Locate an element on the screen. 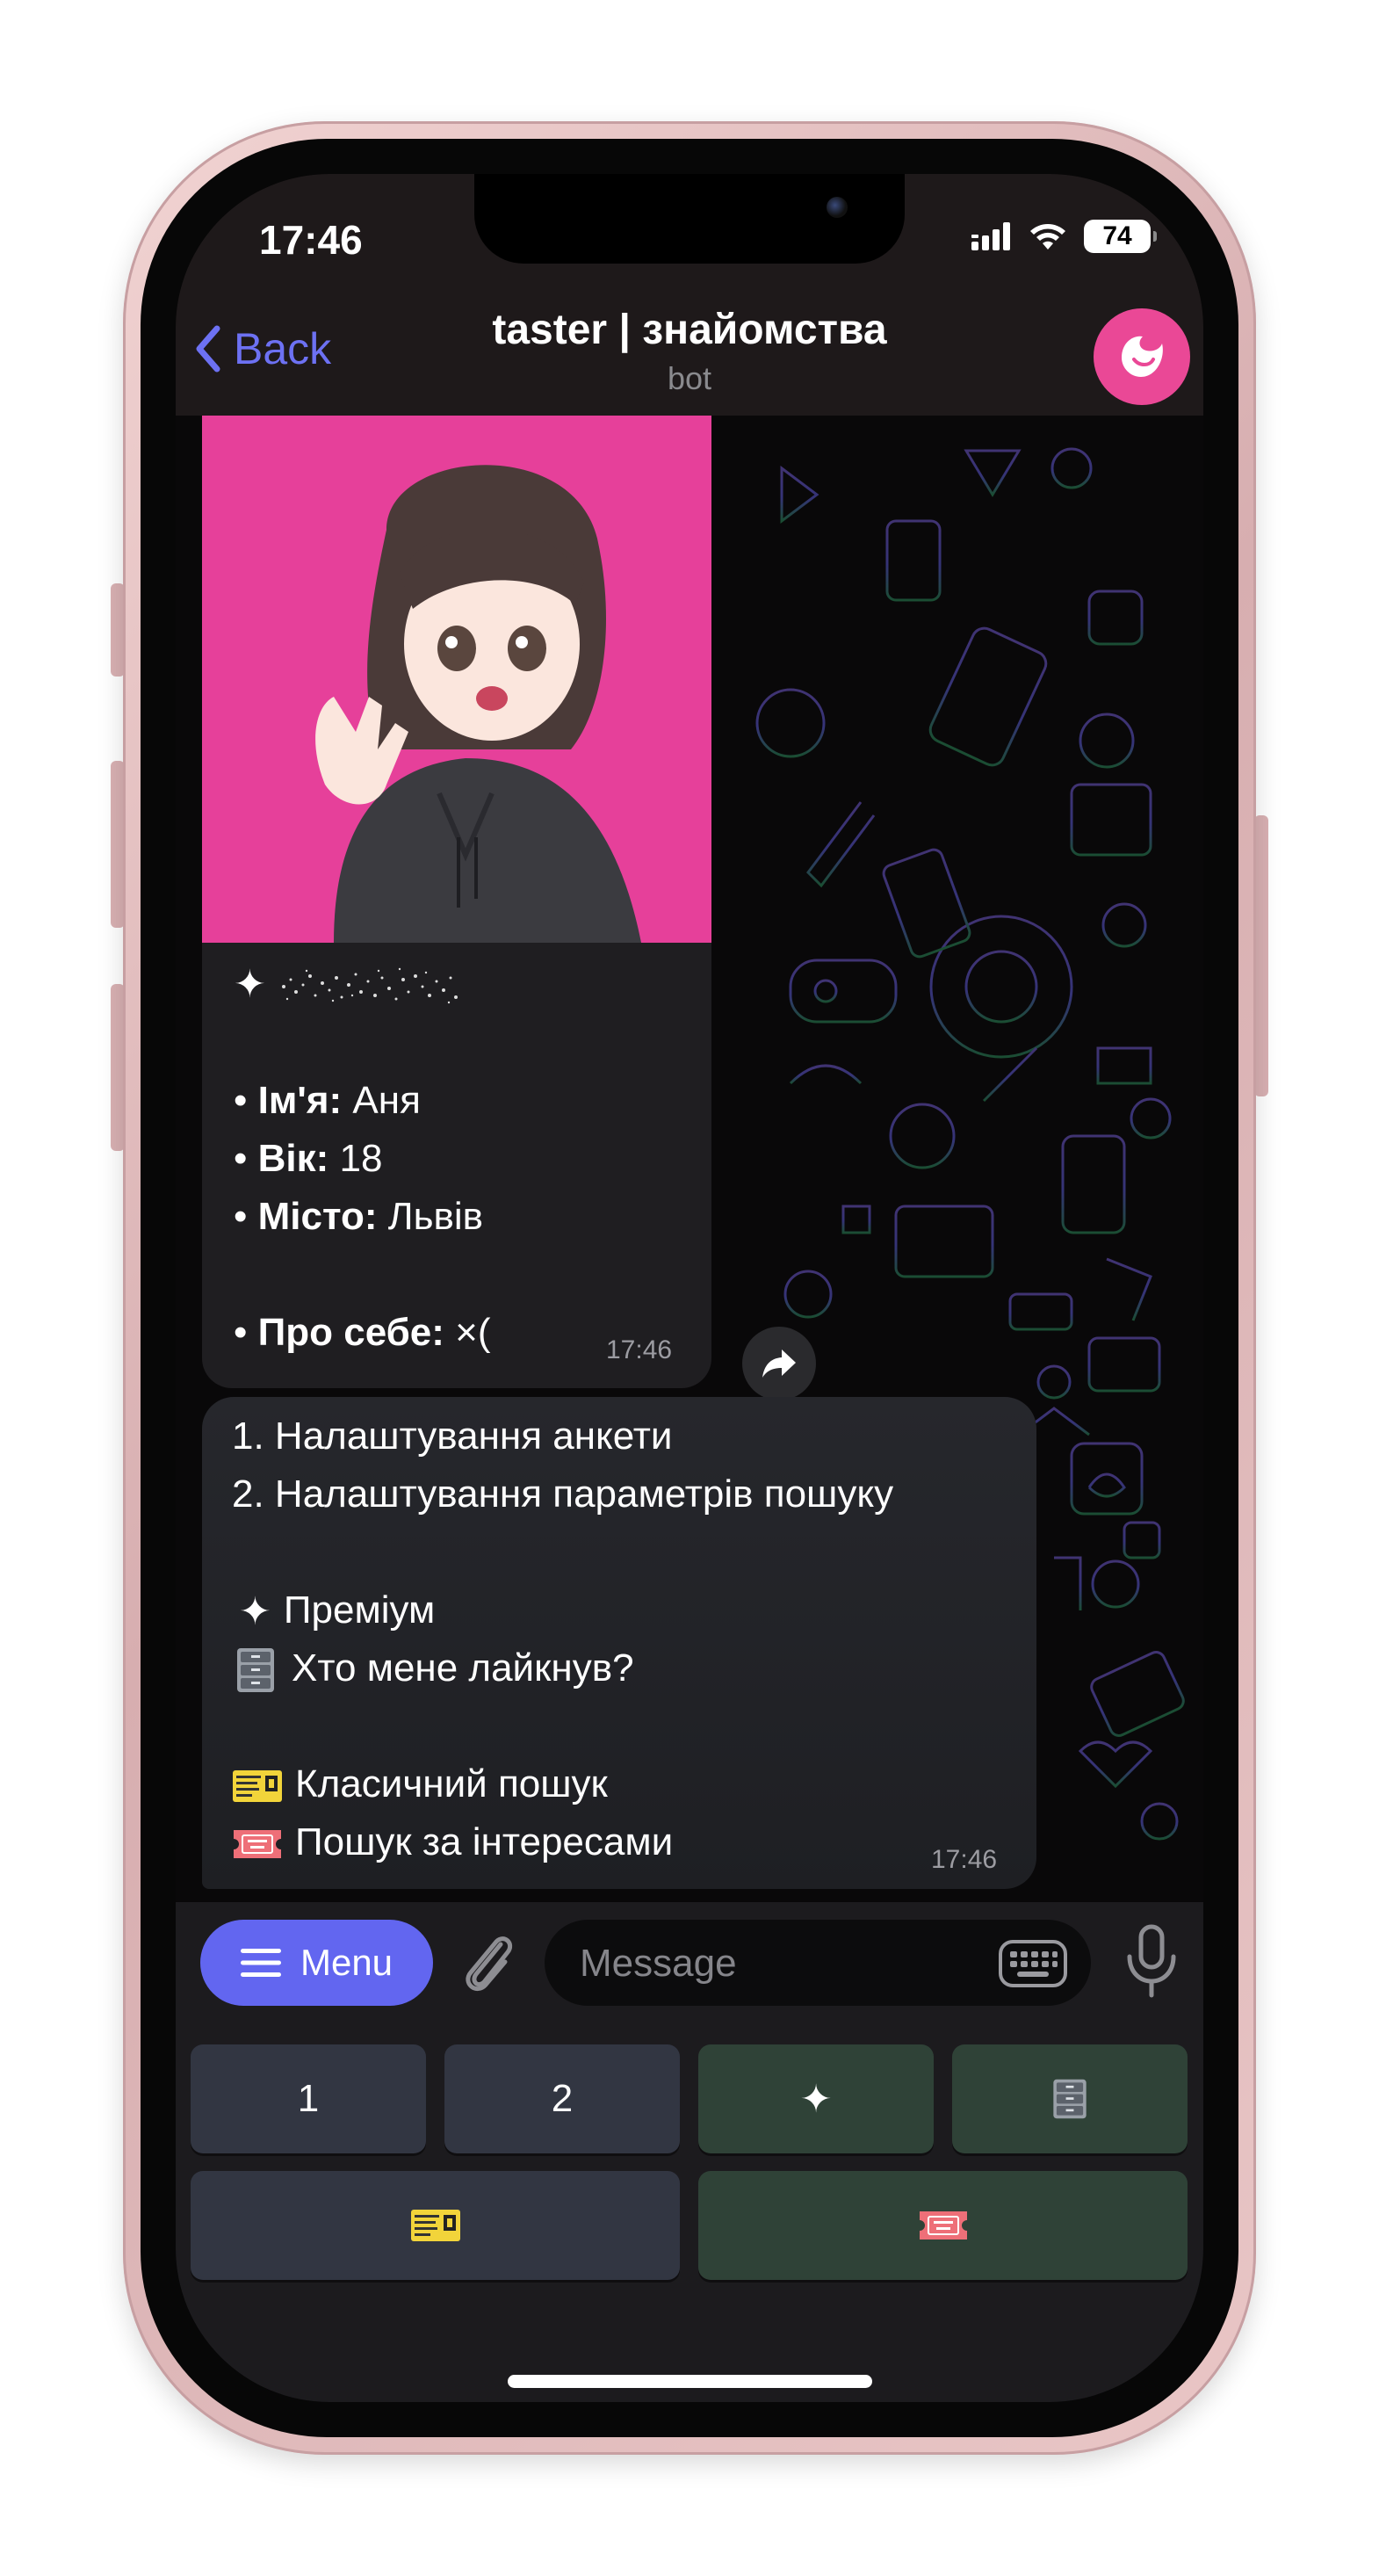  chat-subtitle: bot is located at coordinates (689, 378).